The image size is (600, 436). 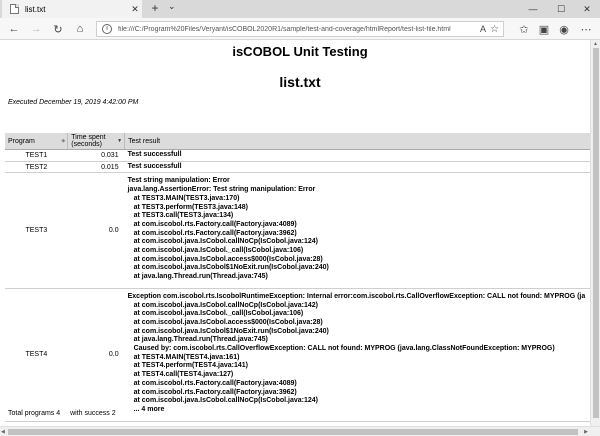 What do you see at coordinates (190, 366) in the screenshot?
I see `result-line: at TEST4.perform(TEST4.java:141)` at bounding box center [190, 366].